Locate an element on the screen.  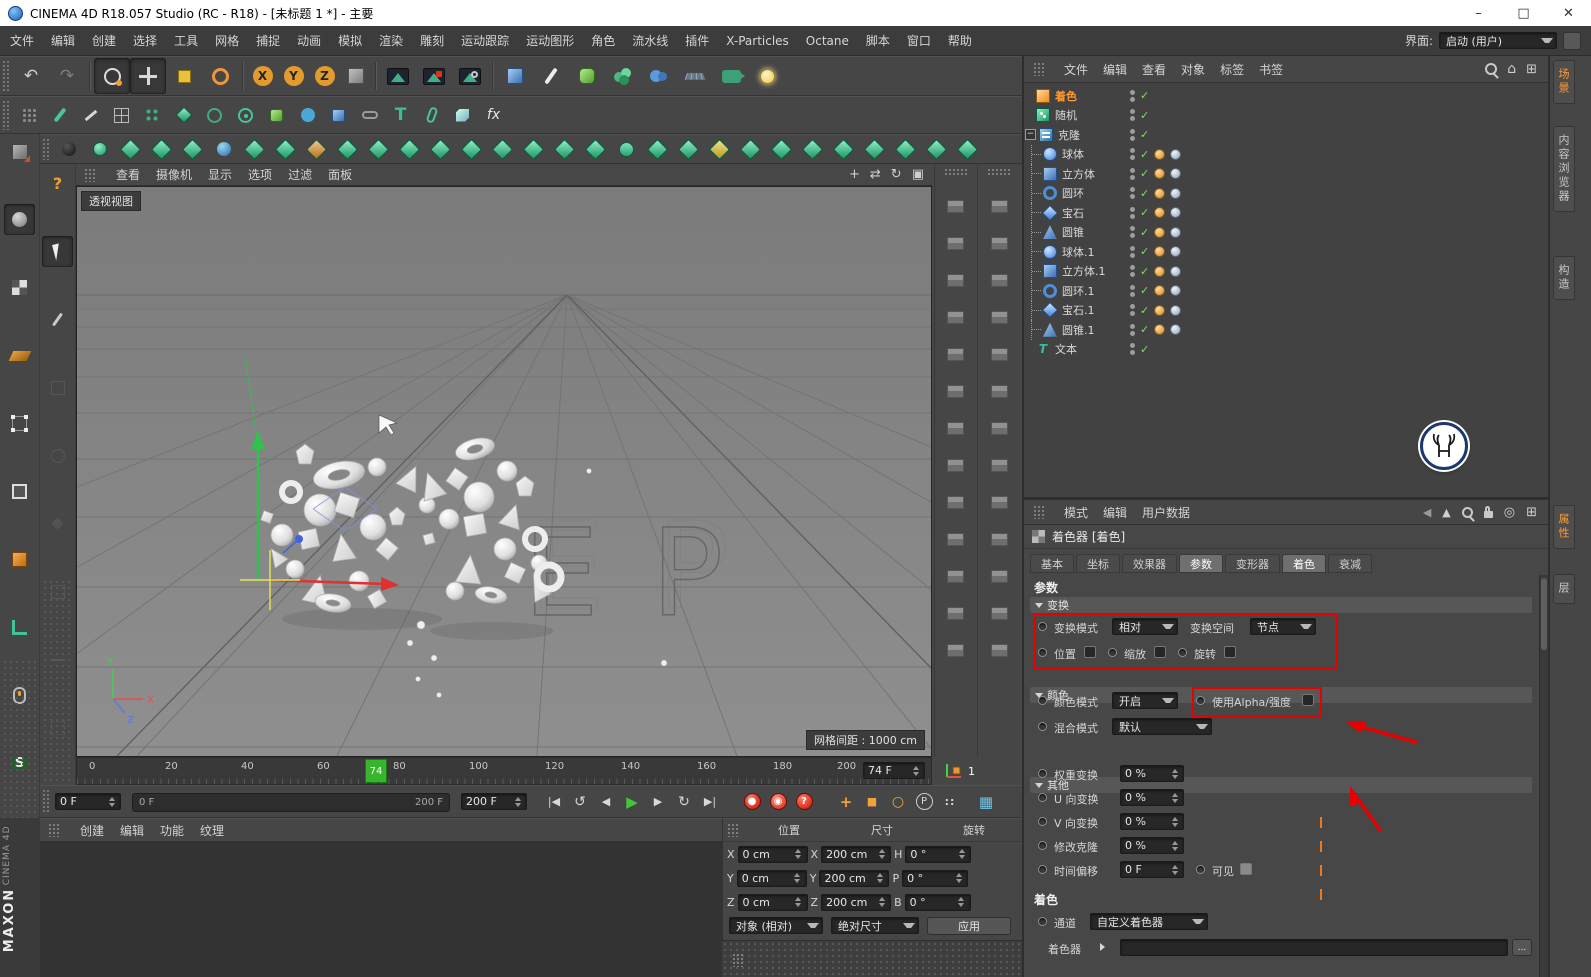
menu-file: 文件 is located at coordinates (22, 40).